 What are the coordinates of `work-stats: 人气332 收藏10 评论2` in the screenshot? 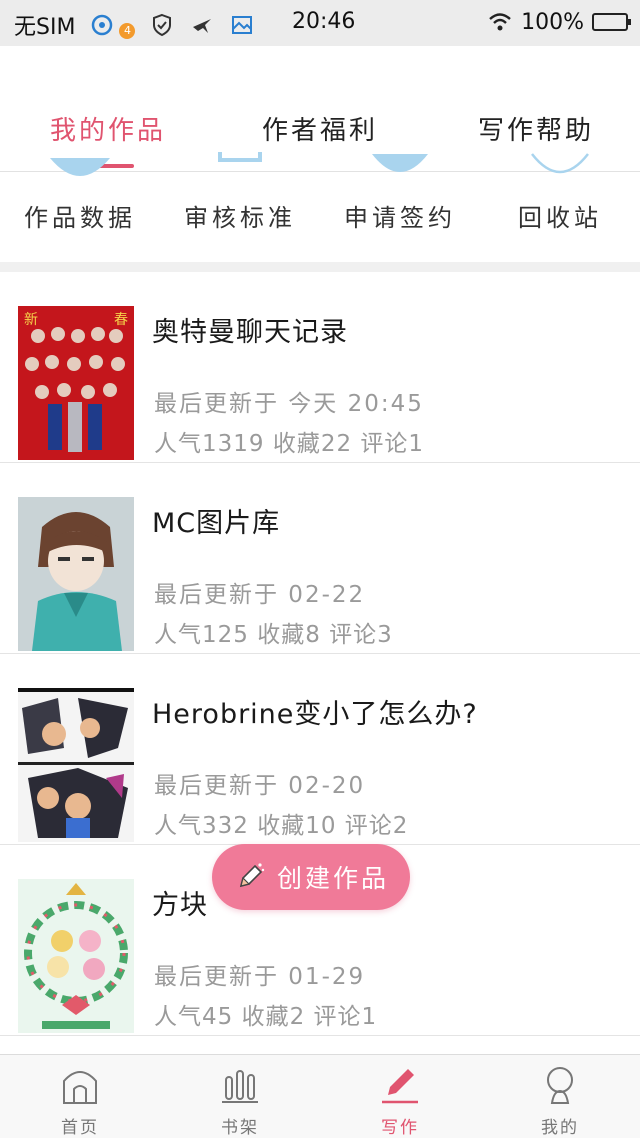 It's located at (281, 826).